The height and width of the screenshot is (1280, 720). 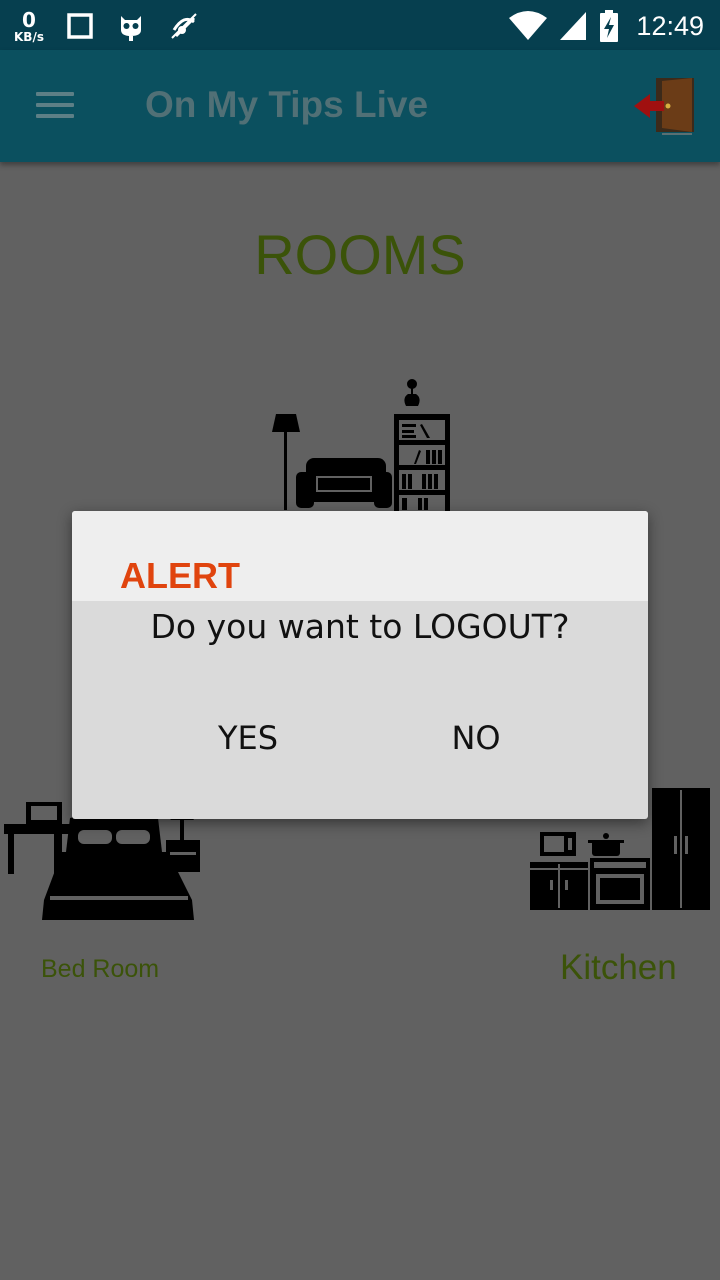 I want to click on network-speed: 0 KB/s, so click(x=29, y=26).